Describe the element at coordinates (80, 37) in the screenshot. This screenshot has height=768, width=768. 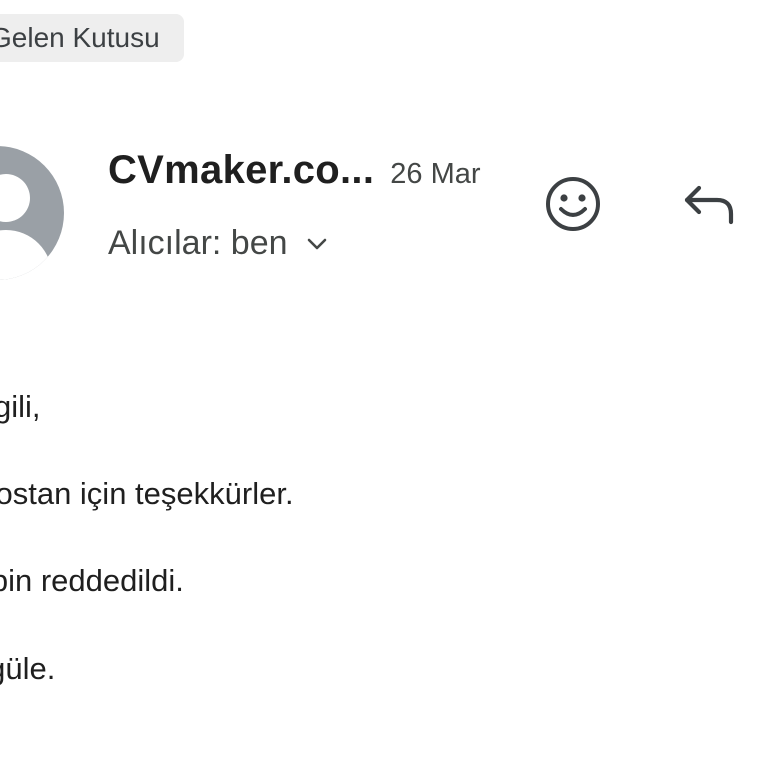
I see `inbox-label-text: Gelen Kutusu` at that location.